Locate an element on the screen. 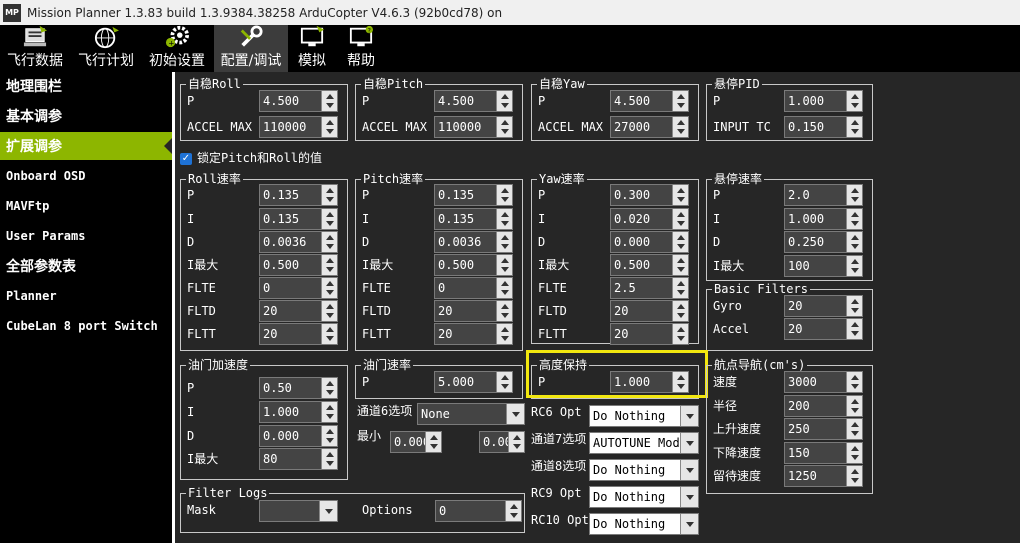 Image resolution: width=1020 pixels, height=543 pixels. stab-roll-accel-spinner: 110000 is located at coordinates (298, 127).